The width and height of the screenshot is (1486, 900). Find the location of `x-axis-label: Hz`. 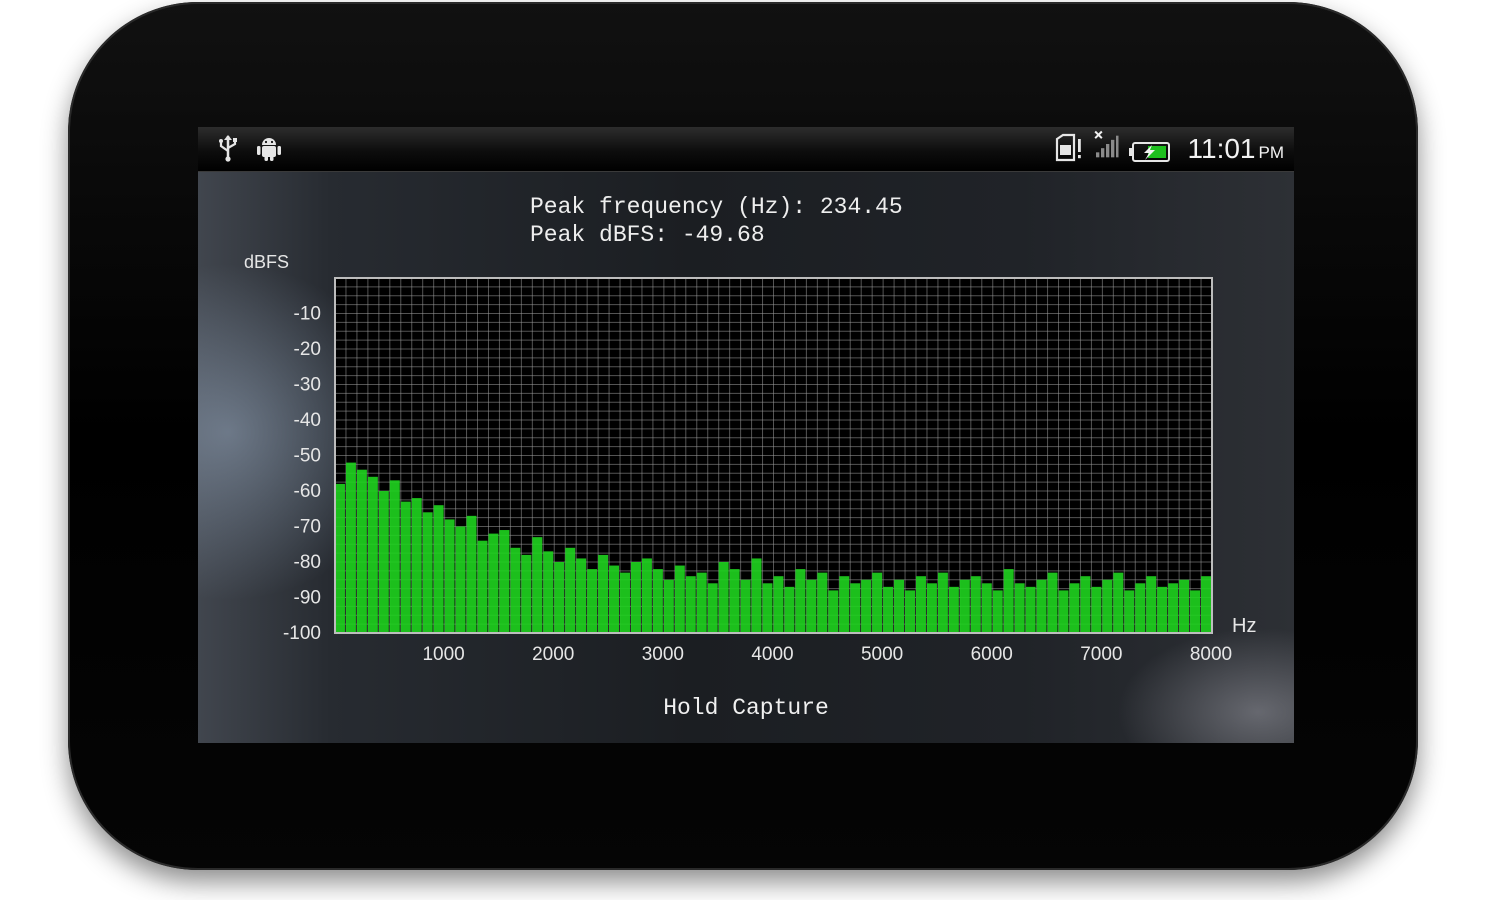

x-axis-label: Hz is located at coordinates (1244, 626).